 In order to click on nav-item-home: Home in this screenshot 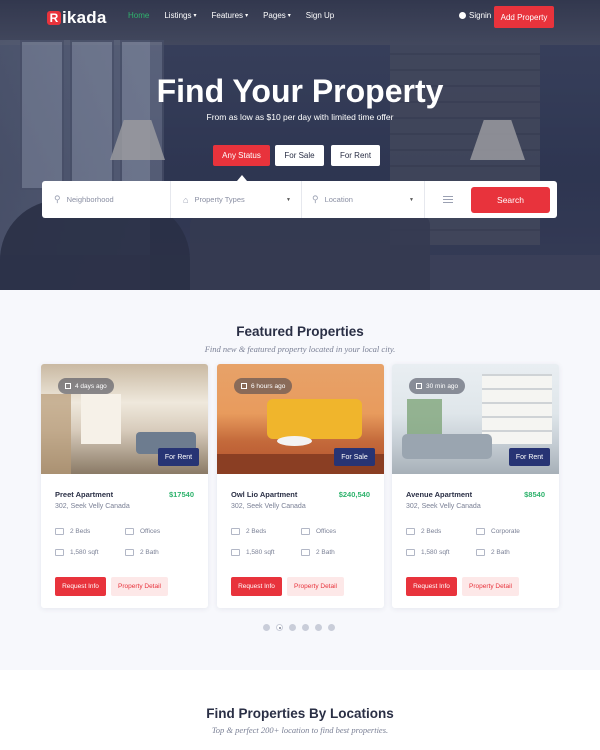, I will do `click(138, 15)`.